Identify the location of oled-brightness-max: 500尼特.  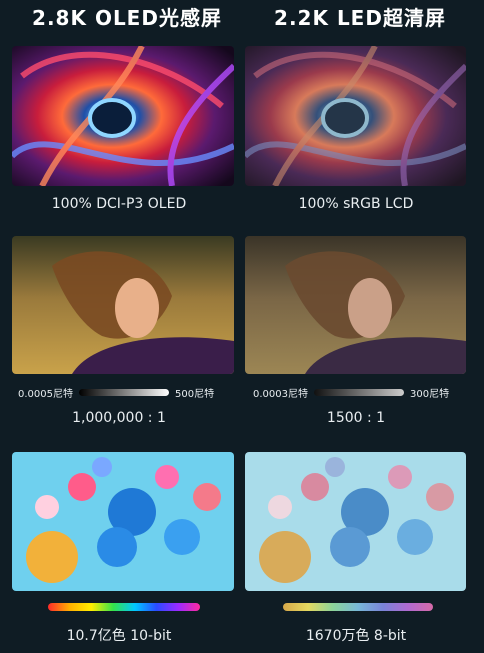
(195, 394).